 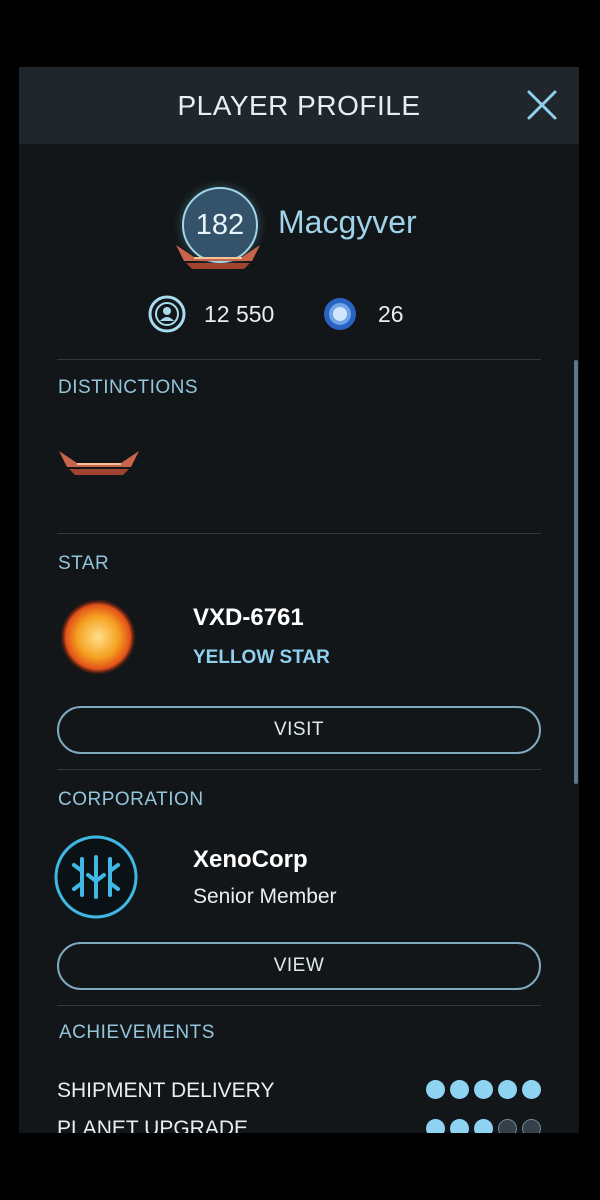 I want to click on achievement-label: PLANET UPGRADE, so click(x=152, y=1125).